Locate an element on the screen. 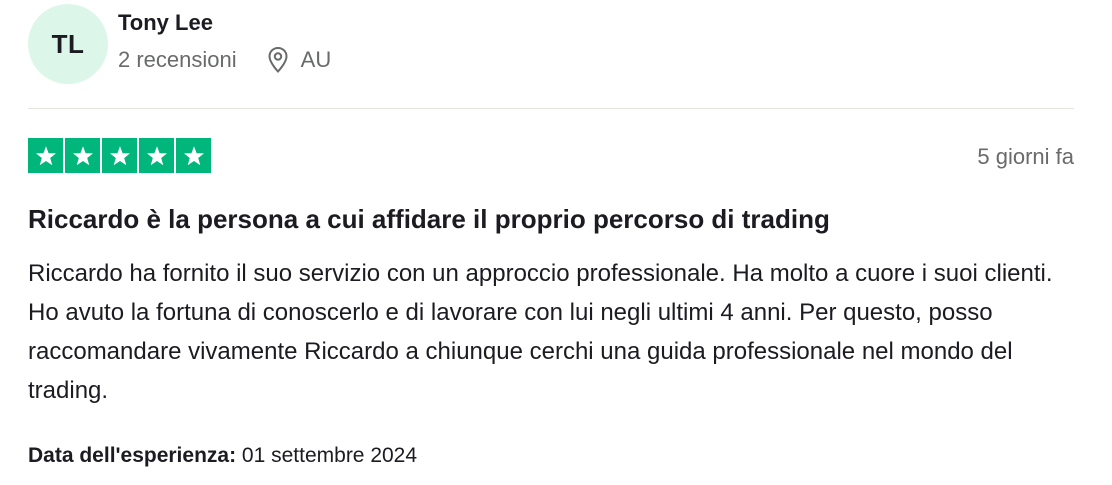  experience-date-label: Data dell'esperienza: is located at coordinates (132, 455).